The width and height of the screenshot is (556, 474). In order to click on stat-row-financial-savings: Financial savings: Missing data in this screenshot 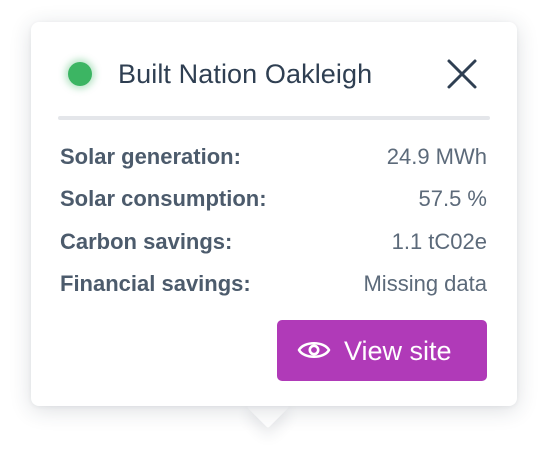, I will do `click(273, 284)`.